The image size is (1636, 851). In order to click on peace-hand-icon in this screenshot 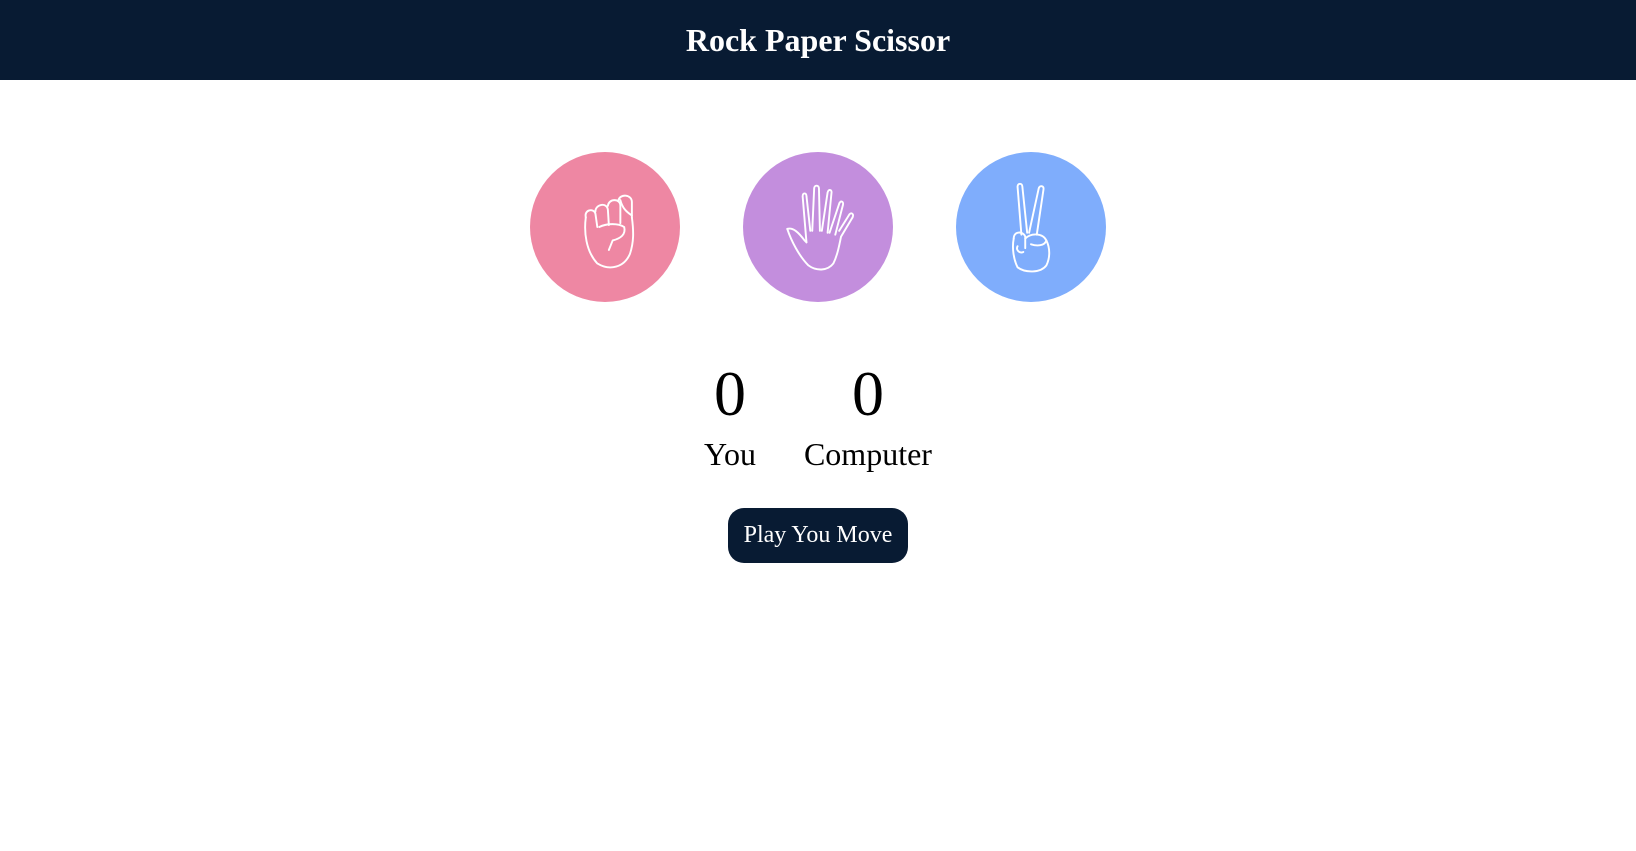, I will do `click(1031, 227)`.